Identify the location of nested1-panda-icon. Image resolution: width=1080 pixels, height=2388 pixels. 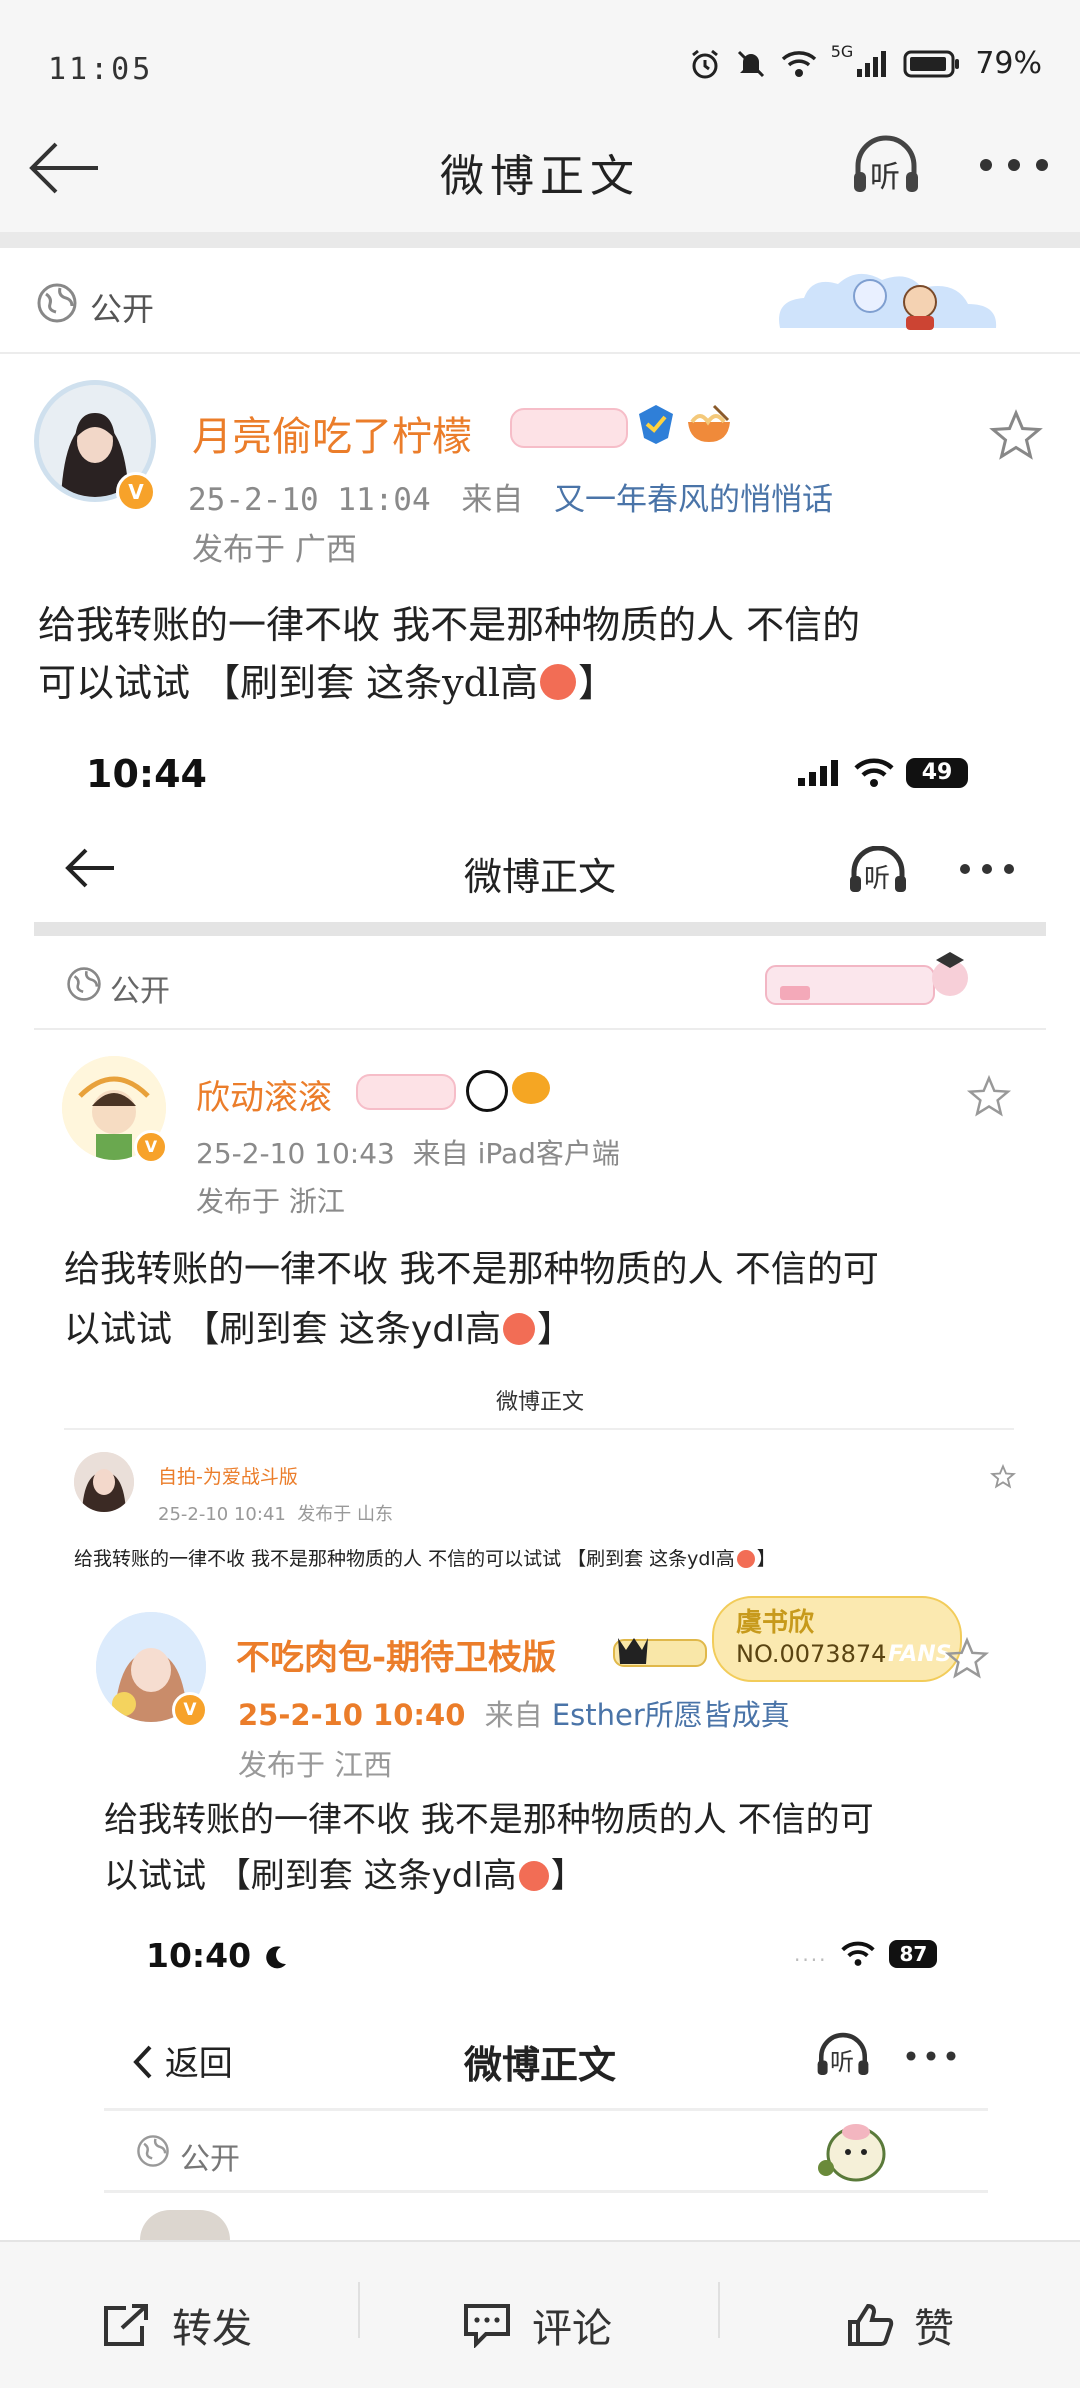
(487, 1091).